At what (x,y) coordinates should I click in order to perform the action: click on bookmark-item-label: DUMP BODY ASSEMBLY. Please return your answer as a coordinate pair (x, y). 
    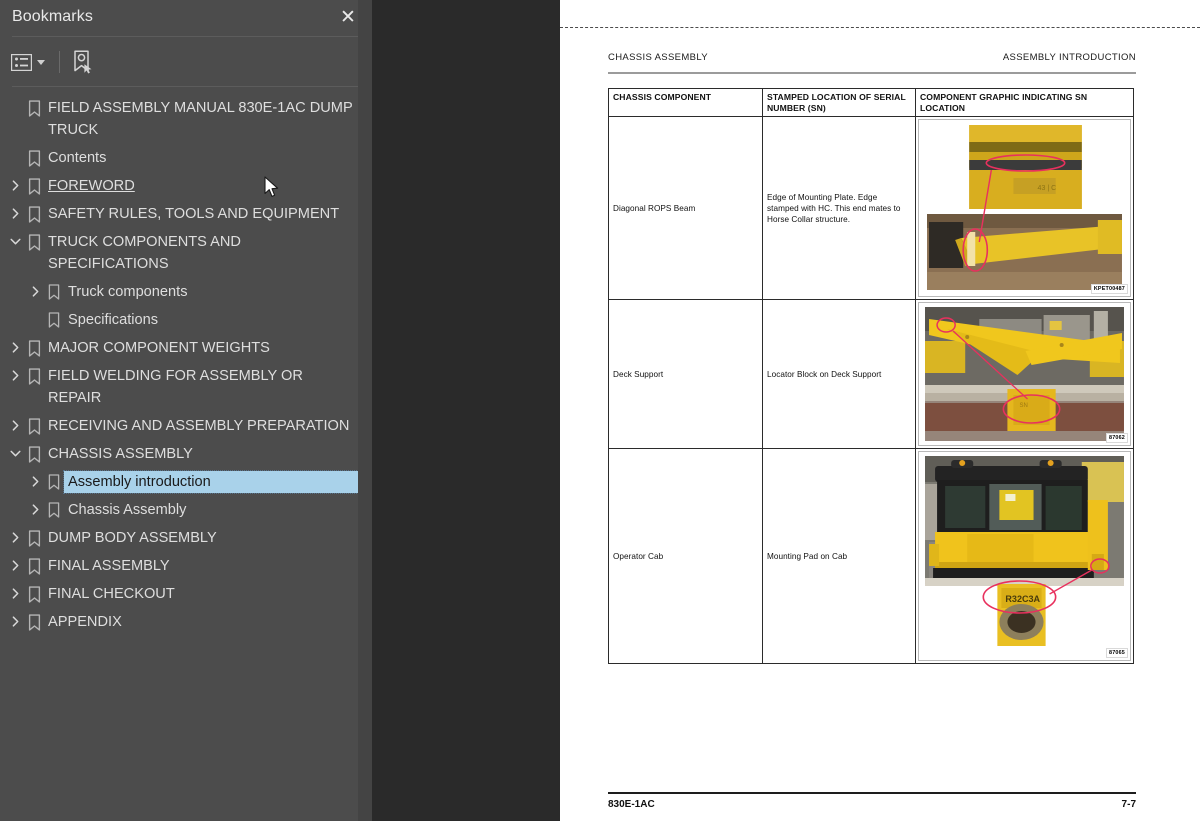
    Looking at the image, I should click on (132, 538).